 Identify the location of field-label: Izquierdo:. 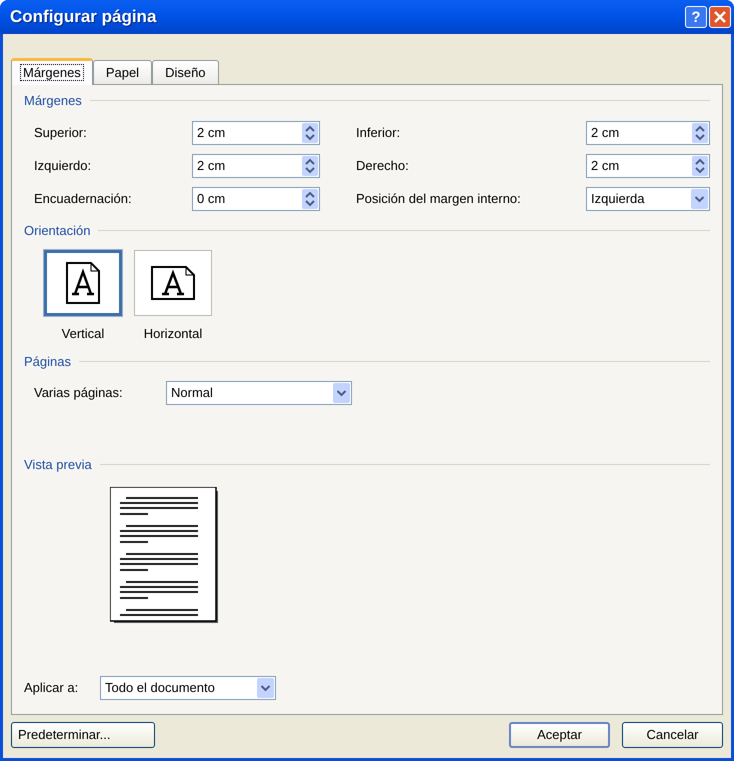
(63, 165).